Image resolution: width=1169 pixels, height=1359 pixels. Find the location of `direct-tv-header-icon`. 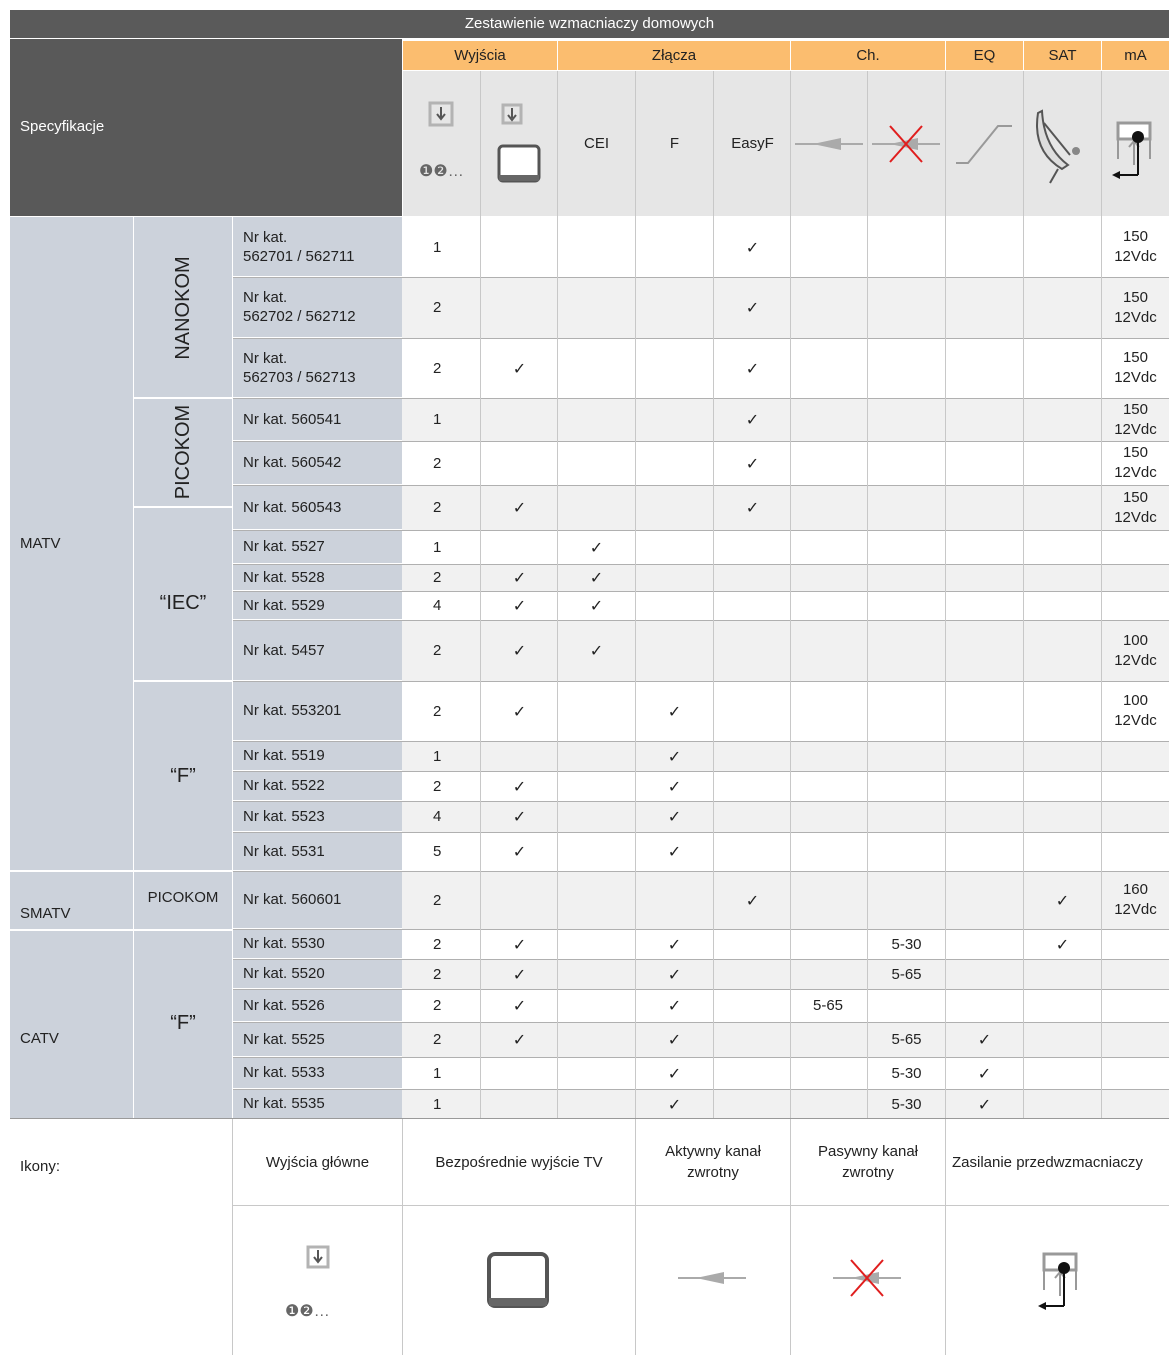

direct-tv-header-icon is located at coordinates (519, 143).